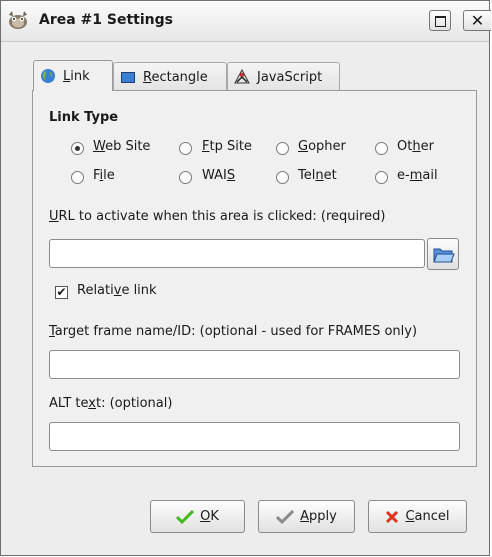 This screenshot has height=557, width=492. I want to click on open-folder-icon, so click(444, 255).